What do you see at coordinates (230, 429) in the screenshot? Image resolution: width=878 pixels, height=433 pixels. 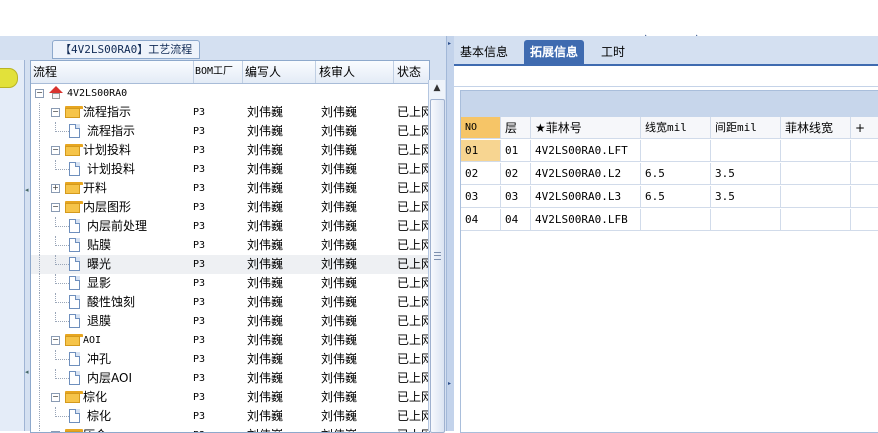 I see `tree-row: −压合P3刘伟巍刘伟巍已上网` at bounding box center [230, 429].